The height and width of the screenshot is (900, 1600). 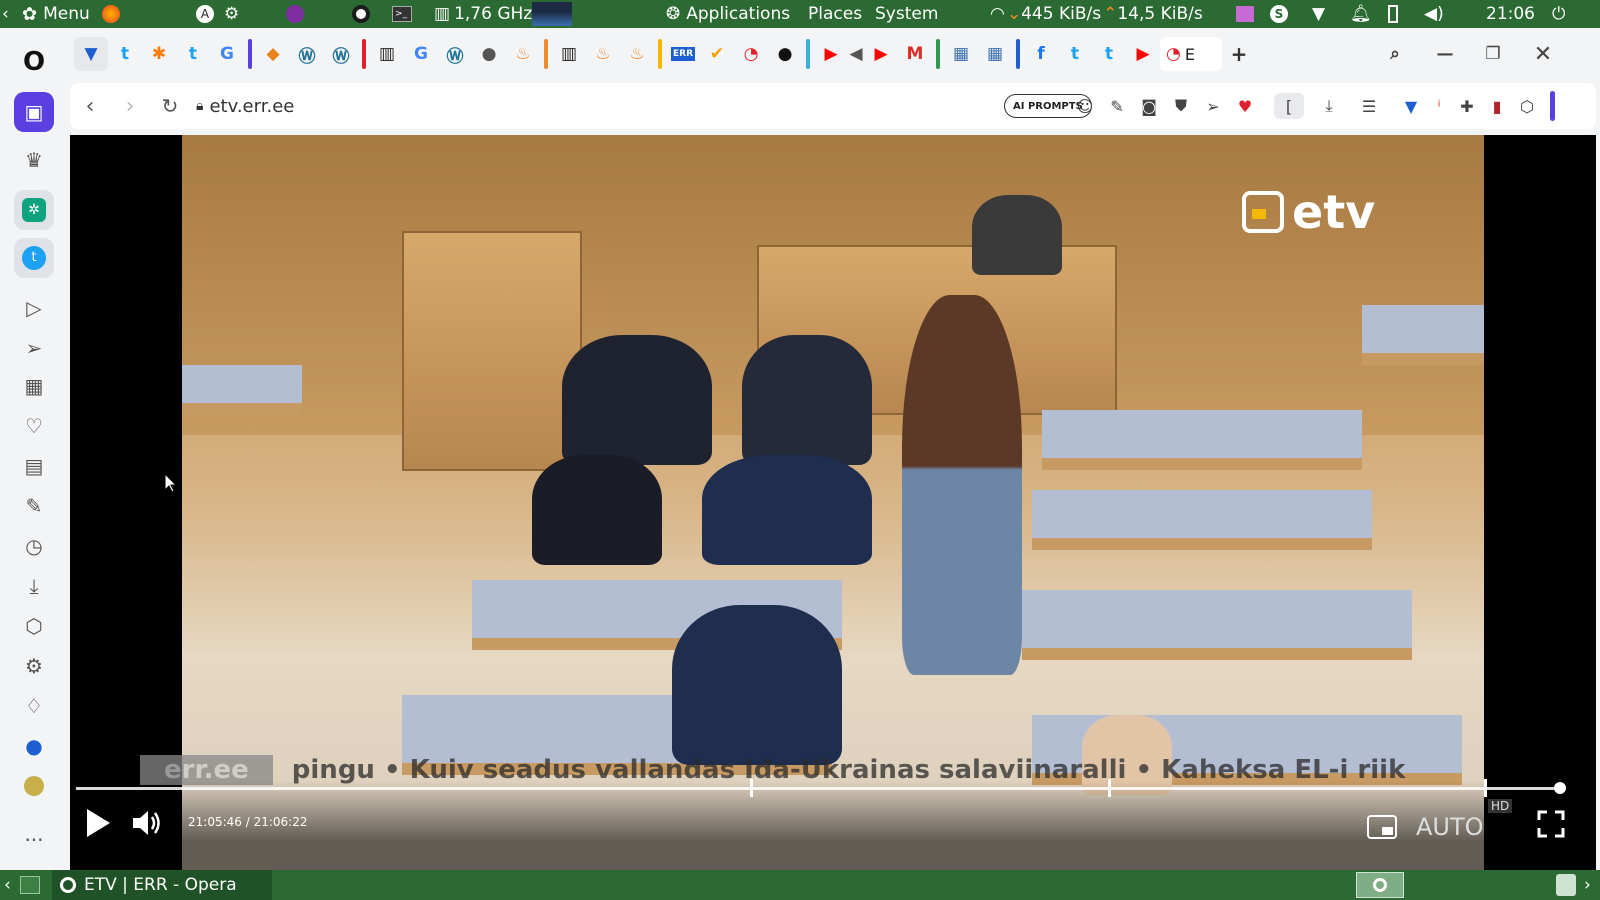 What do you see at coordinates (34, 586) in the screenshot?
I see `sidebar-downloads: ⤓` at bounding box center [34, 586].